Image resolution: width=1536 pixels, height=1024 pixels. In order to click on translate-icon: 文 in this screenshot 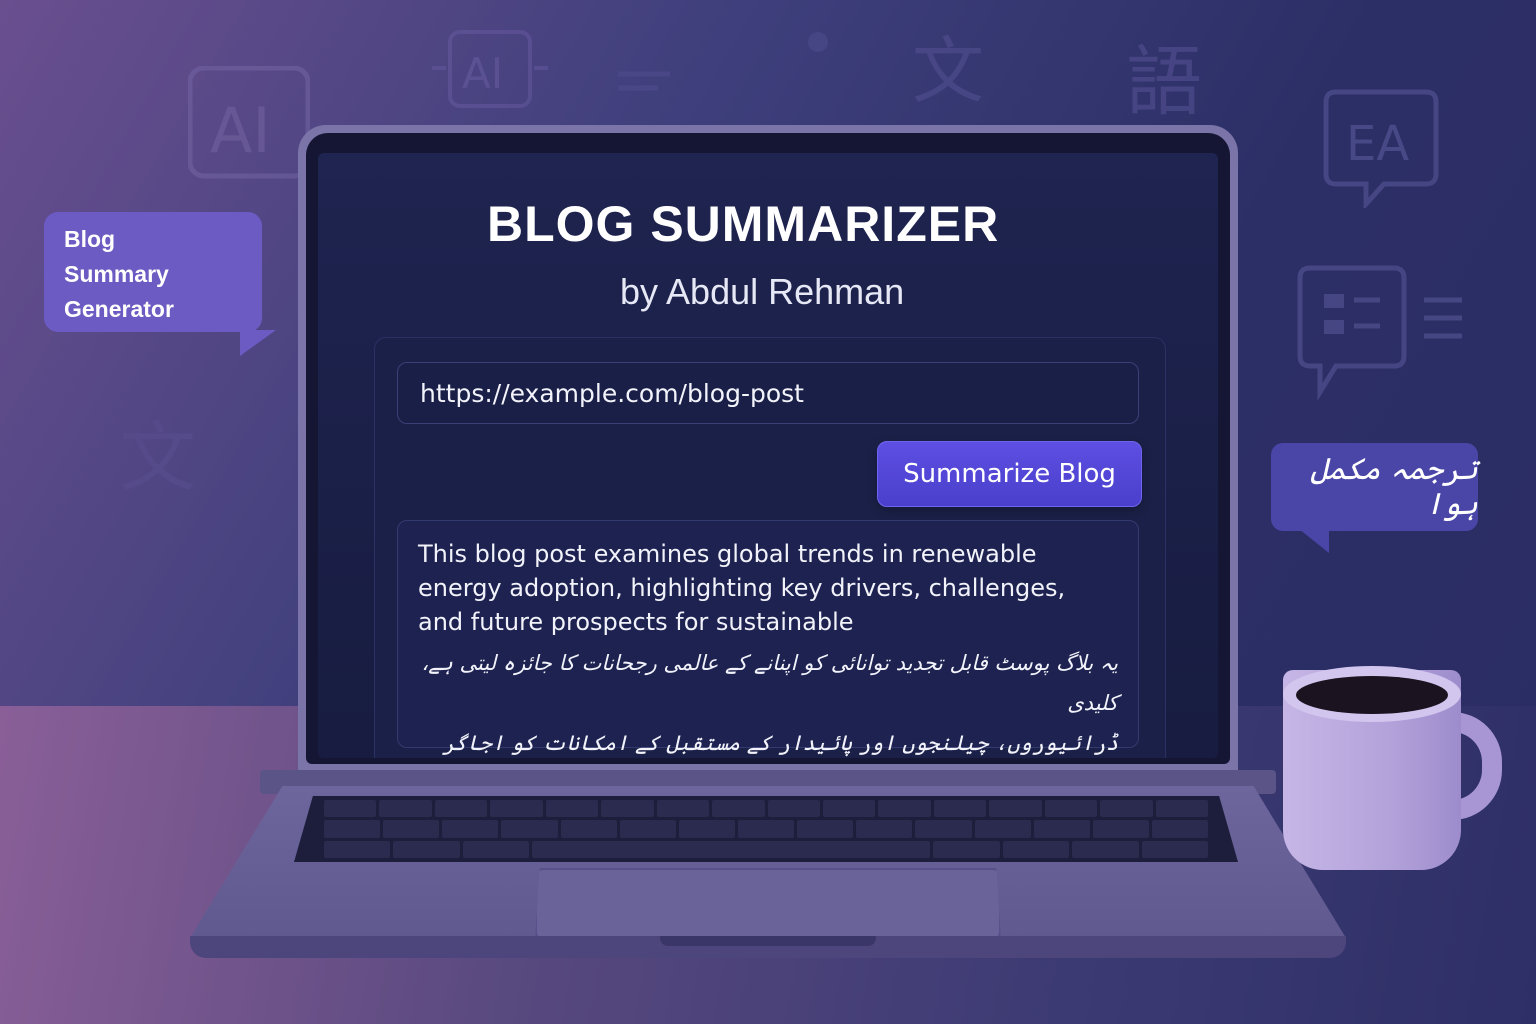, I will do `click(161, 453)`.